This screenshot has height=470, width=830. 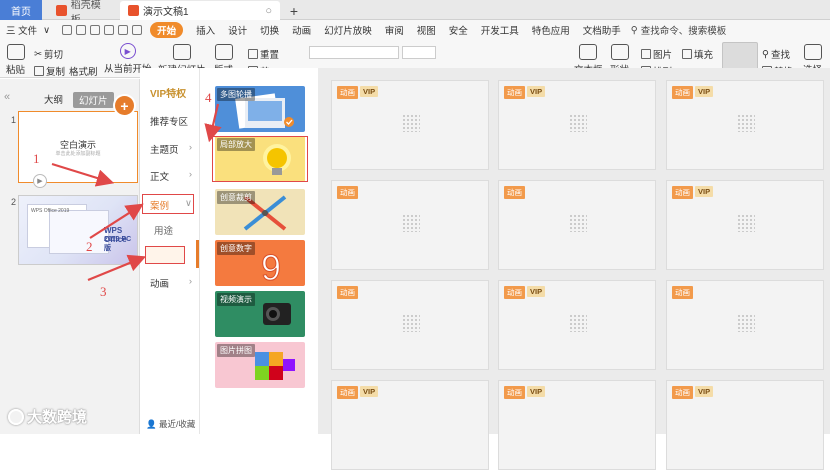 I want to click on file-menu: 三 文件, so click(x=21, y=30).